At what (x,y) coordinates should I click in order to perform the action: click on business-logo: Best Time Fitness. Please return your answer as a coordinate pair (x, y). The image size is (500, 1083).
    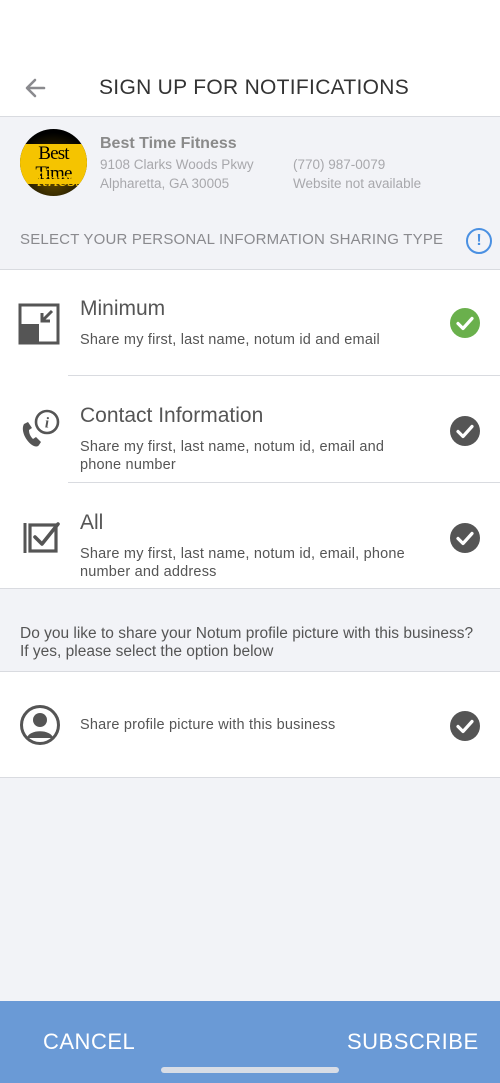
    Looking at the image, I should click on (53, 162).